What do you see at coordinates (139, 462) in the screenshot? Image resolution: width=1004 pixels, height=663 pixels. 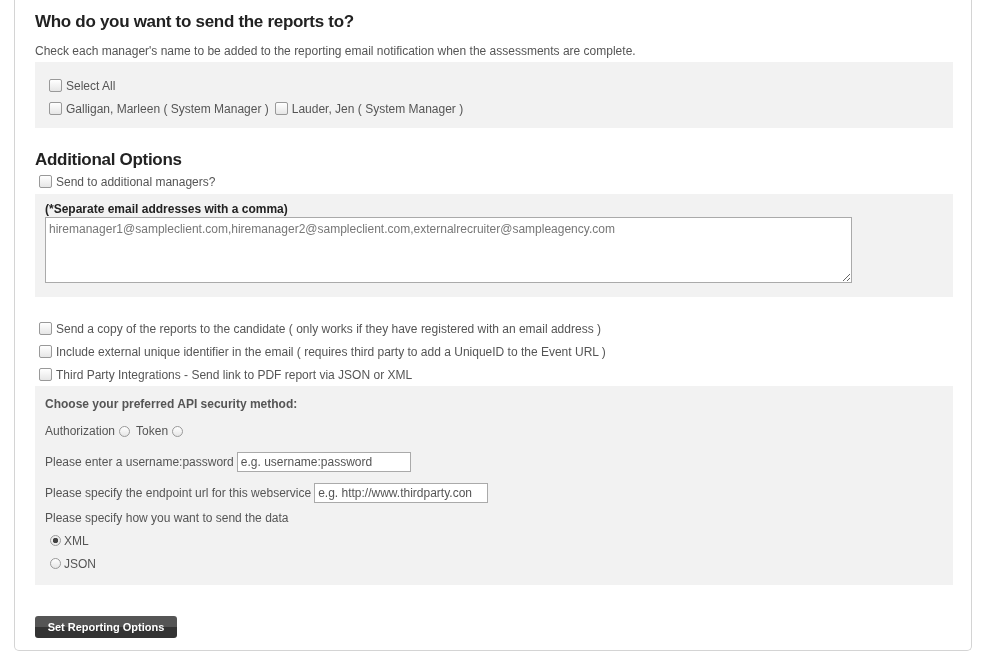 I see `field-label: Please enter a username:password` at bounding box center [139, 462].